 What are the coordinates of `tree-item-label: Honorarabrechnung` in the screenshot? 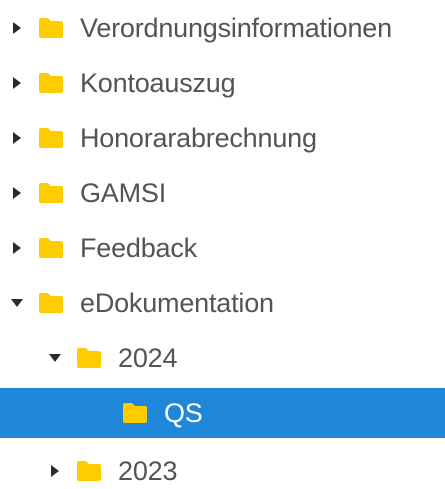 It's located at (198, 137).